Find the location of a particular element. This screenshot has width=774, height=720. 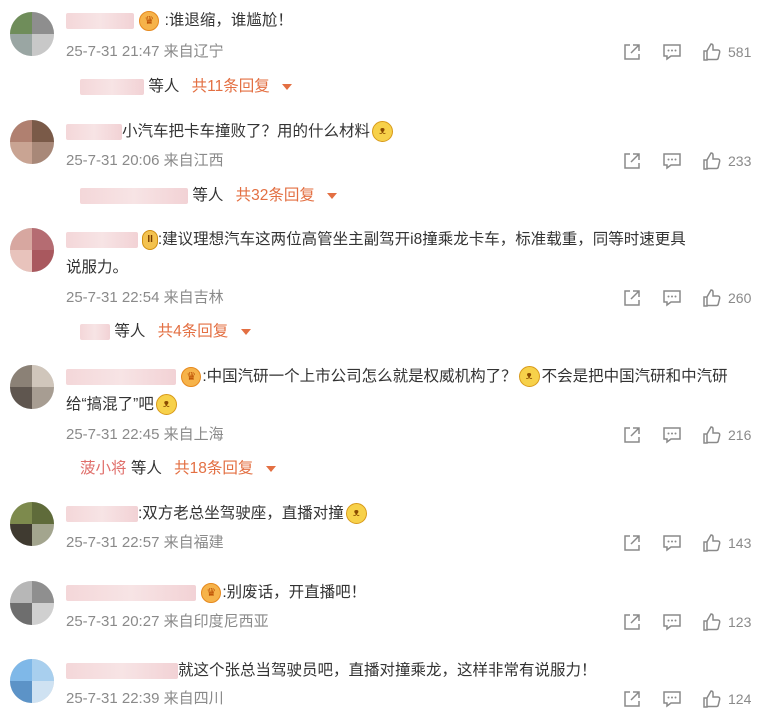

comment-text-a: :中国汽研一个上市公司怎么就是权威机构了？ is located at coordinates (359, 376).